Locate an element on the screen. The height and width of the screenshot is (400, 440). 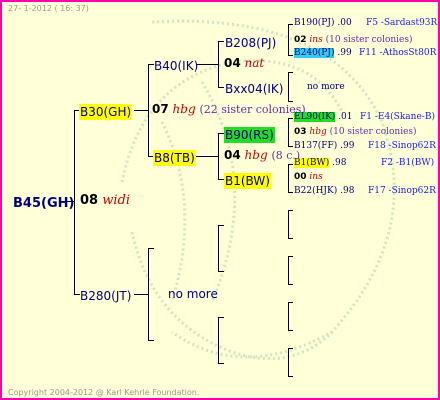
gen3-4-id: B1(BW) is located at coordinates (247, 181).